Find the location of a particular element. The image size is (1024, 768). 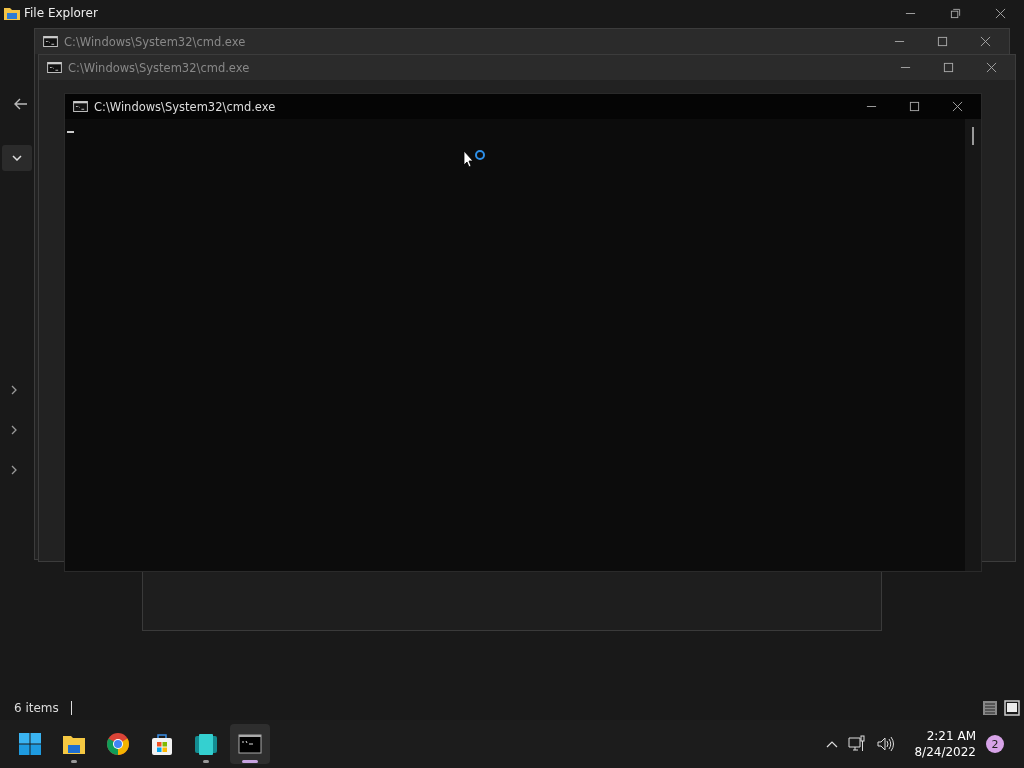

time-text: 2:21 AM is located at coordinates (951, 736).